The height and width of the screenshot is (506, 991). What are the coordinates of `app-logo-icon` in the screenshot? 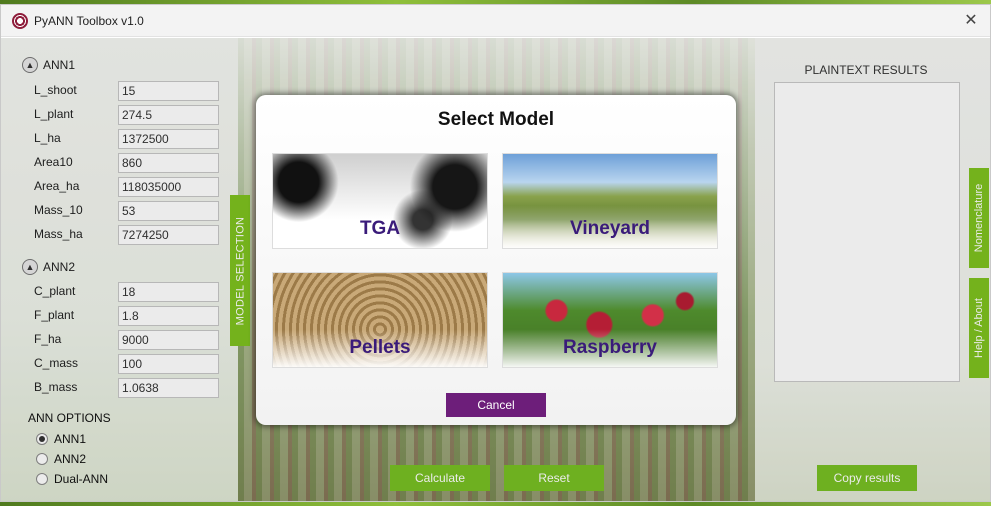 It's located at (20, 20).